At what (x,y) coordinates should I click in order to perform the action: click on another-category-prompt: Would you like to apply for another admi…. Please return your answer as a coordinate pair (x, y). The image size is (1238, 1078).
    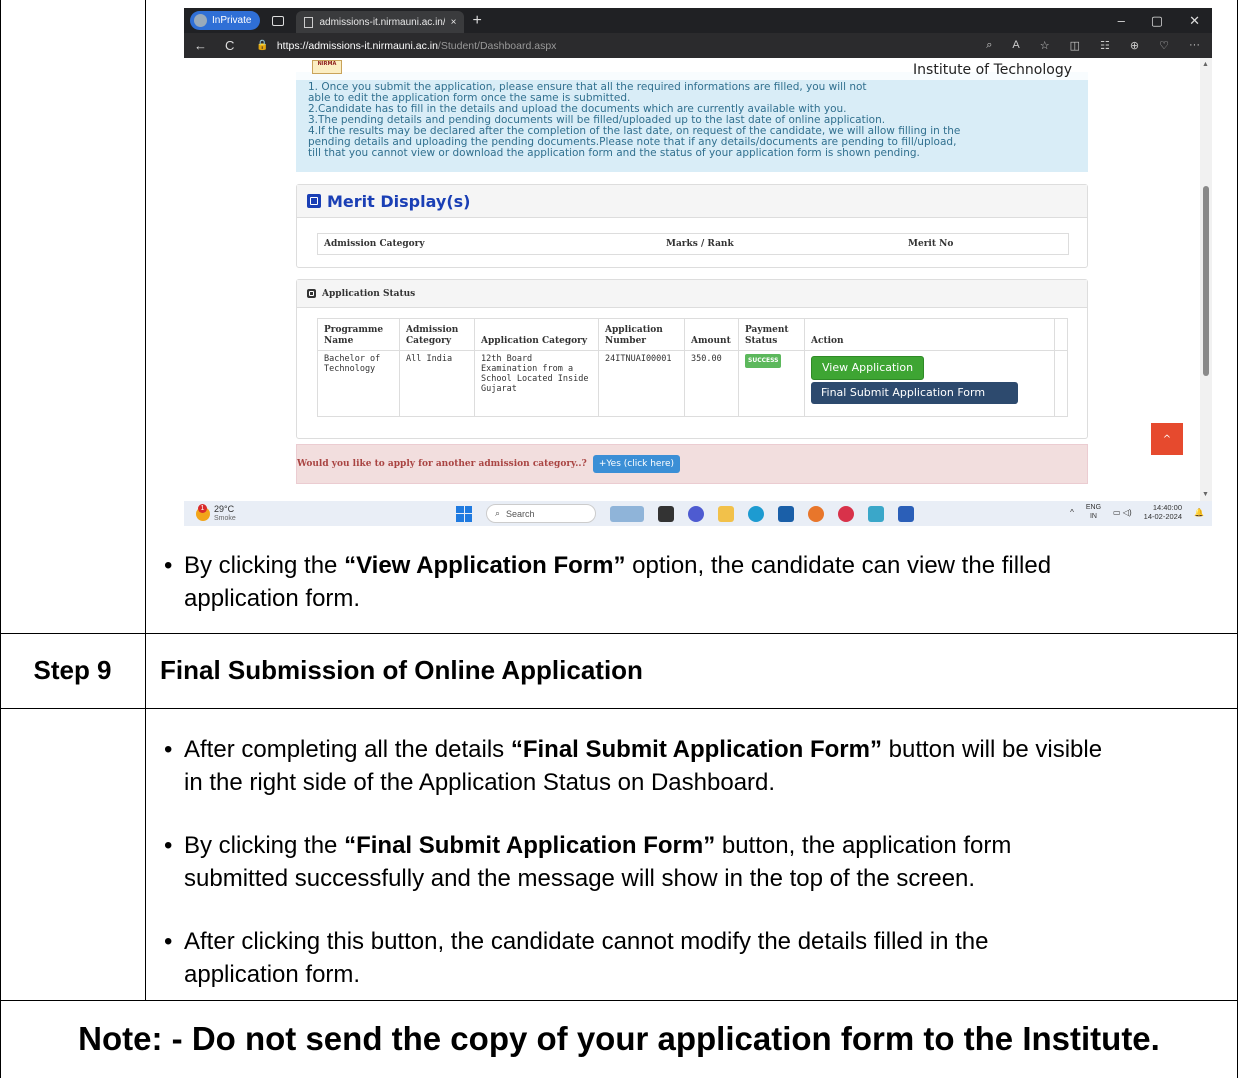
    Looking at the image, I should click on (442, 464).